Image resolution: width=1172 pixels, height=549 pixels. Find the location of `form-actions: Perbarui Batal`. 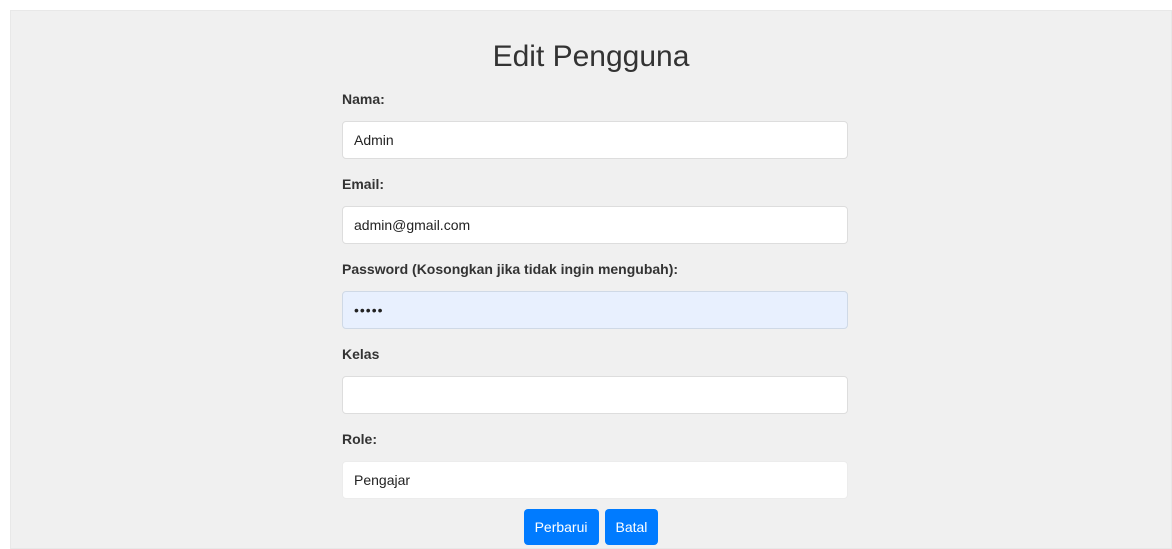

form-actions: Perbarui Batal is located at coordinates (591, 527).